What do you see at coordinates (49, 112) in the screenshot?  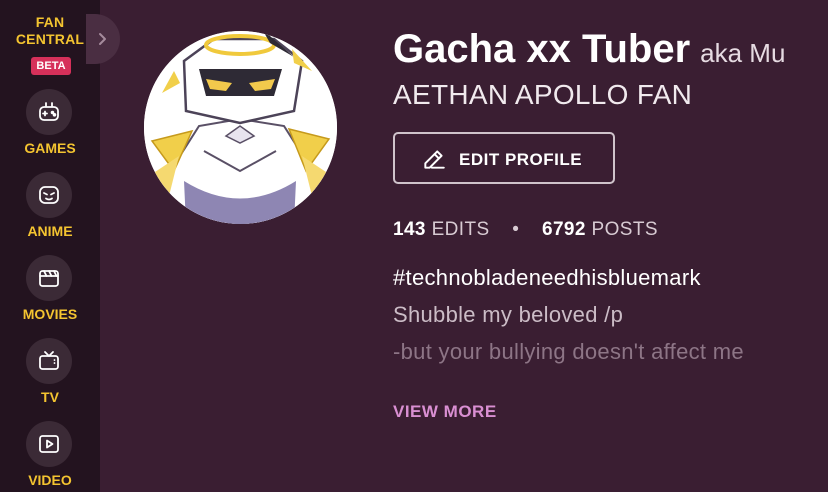 I see `gamepad-icon` at bounding box center [49, 112].